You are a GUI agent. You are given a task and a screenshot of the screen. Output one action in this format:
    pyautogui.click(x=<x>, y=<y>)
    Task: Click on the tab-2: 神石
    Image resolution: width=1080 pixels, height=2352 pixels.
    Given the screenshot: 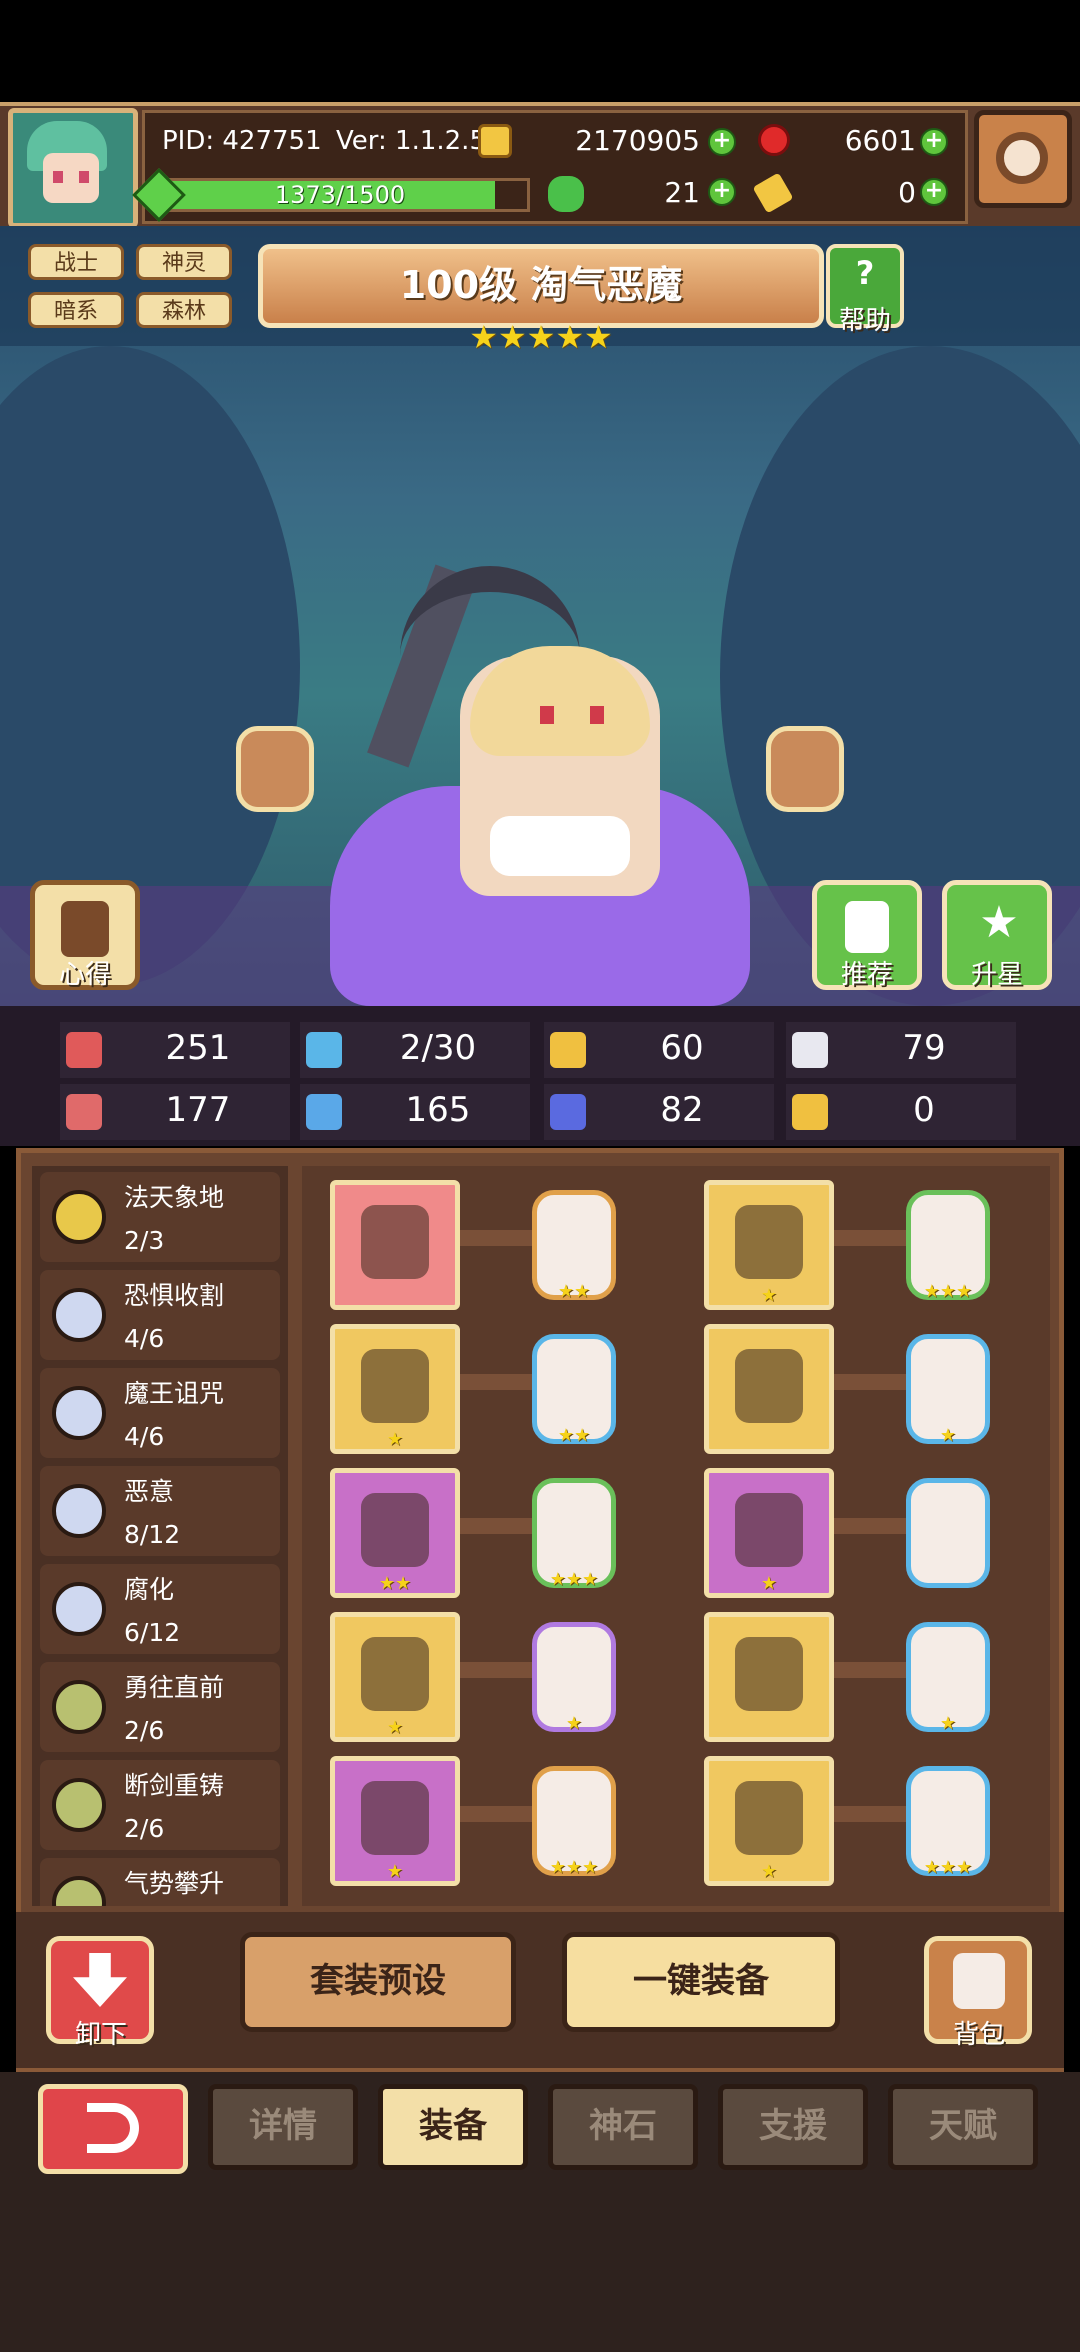 What is the action you would take?
    pyautogui.click(x=623, y=2127)
    